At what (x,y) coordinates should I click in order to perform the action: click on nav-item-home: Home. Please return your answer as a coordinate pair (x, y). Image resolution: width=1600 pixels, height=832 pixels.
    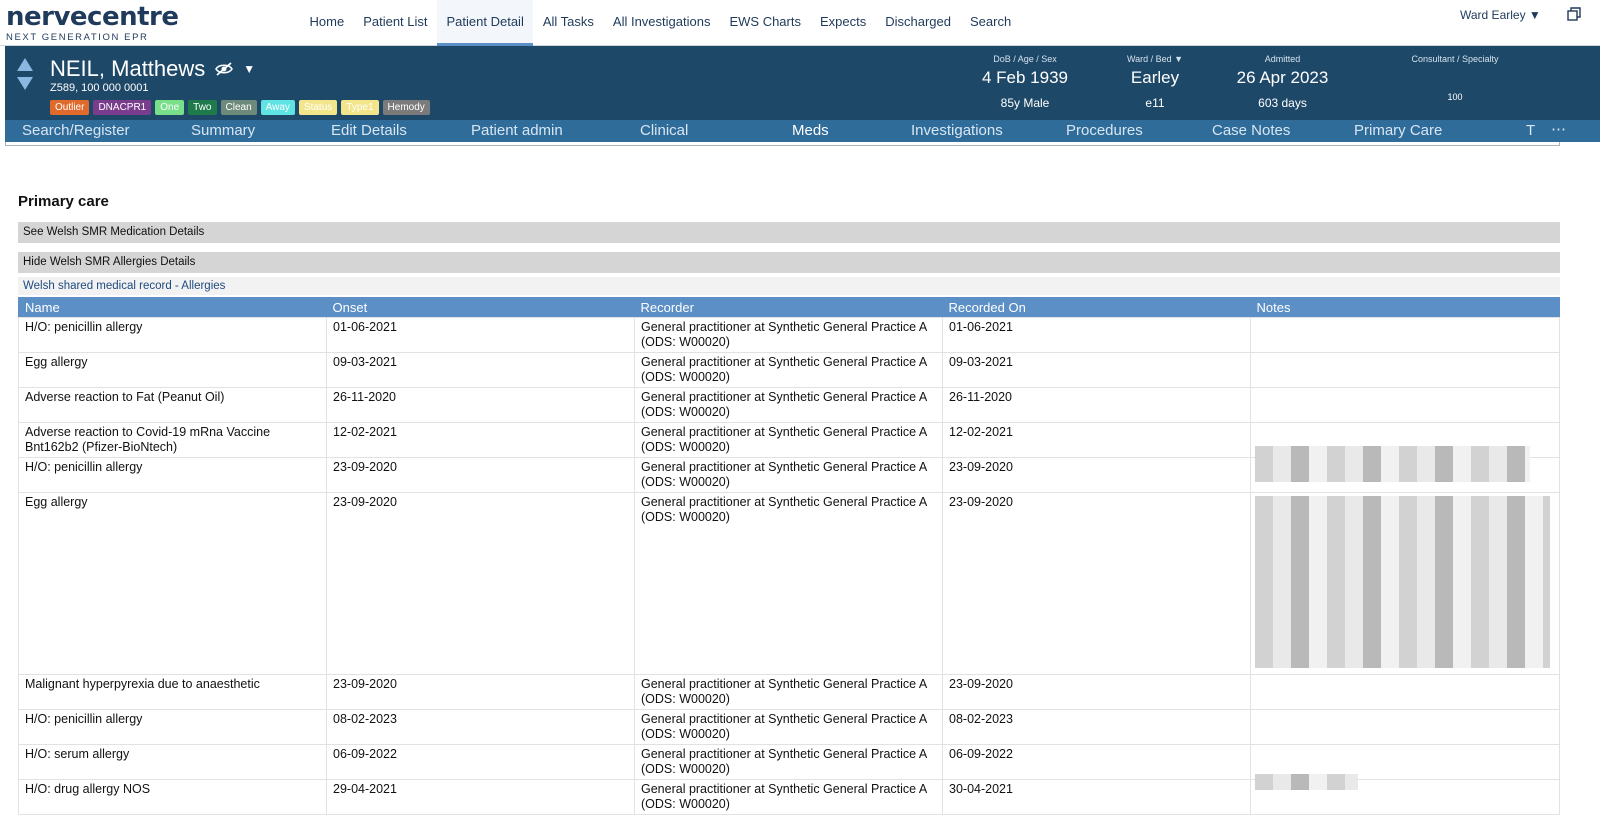
    Looking at the image, I should click on (327, 23).